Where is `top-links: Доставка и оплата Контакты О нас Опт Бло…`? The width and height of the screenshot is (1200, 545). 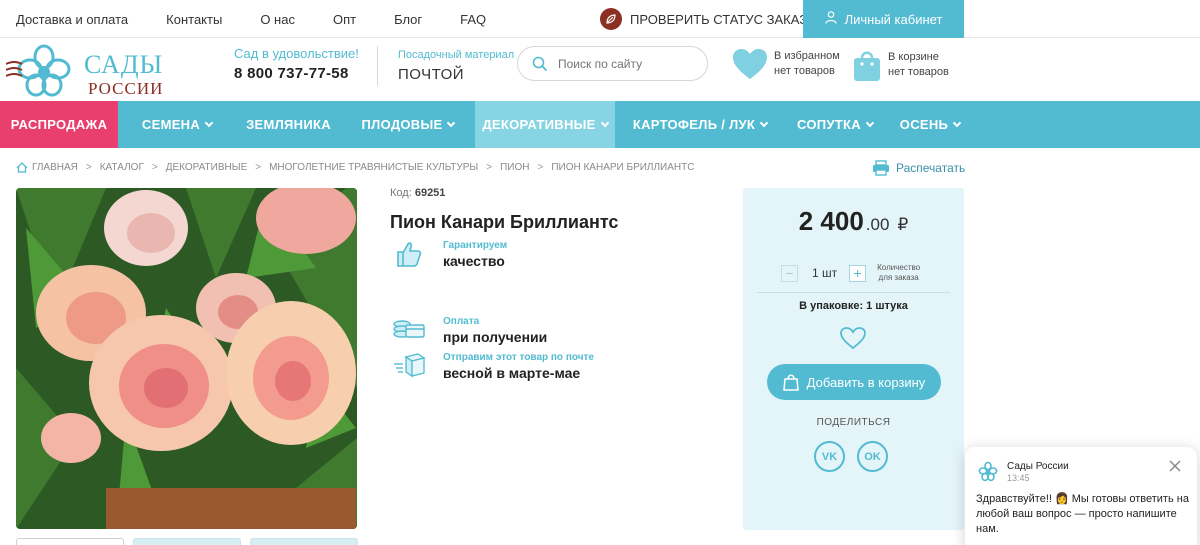 top-links: Доставка и оплата Контакты О нас Опт Бло… is located at coordinates (270, 19).